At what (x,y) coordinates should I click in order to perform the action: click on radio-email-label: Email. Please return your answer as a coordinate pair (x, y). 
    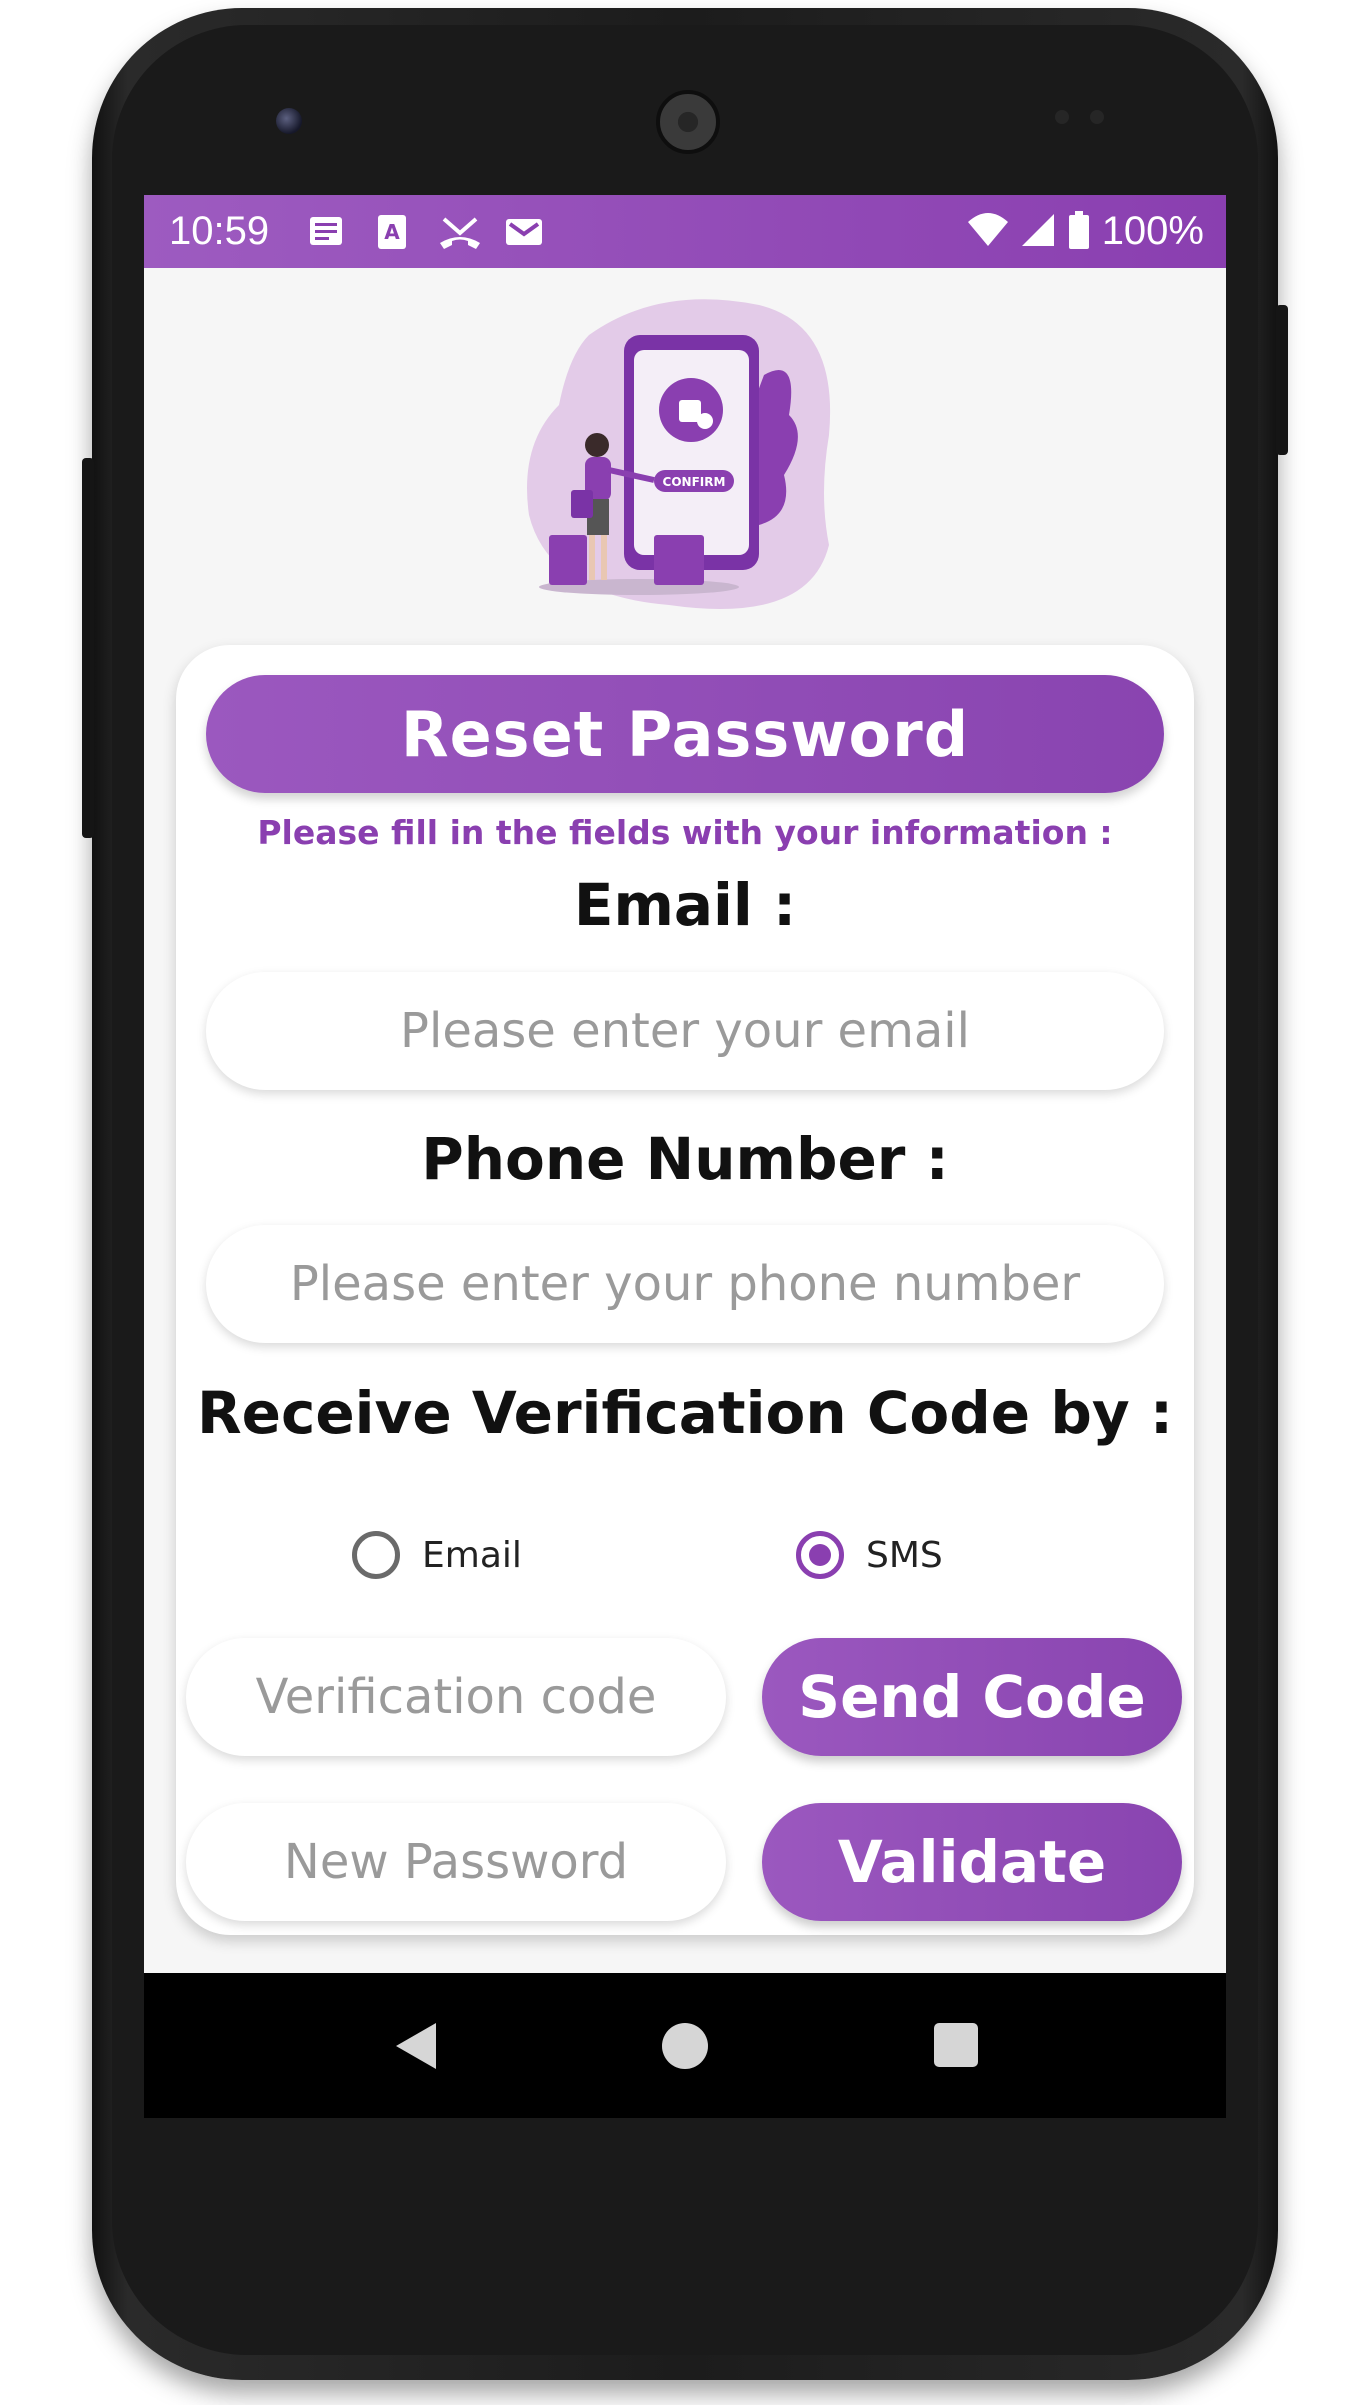
    Looking at the image, I should click on (472, 1555).